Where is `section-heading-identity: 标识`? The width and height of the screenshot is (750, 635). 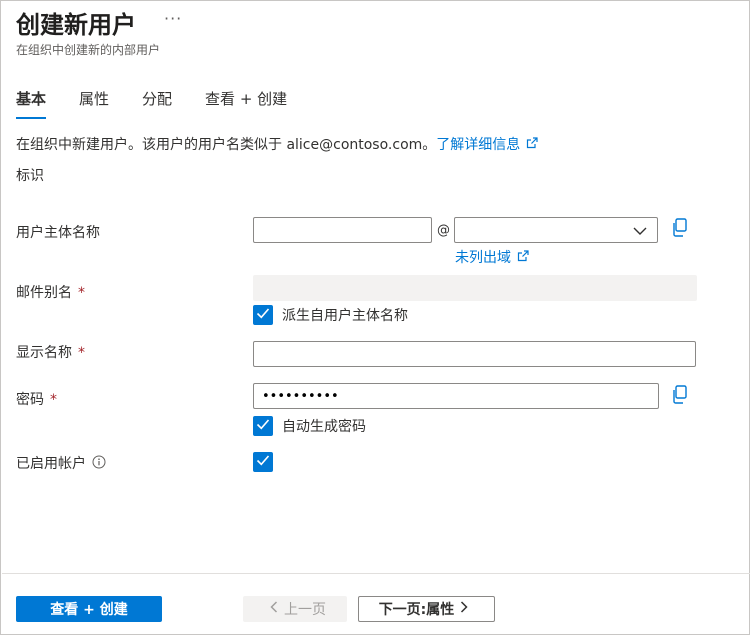
section-heading-identity: 标识 is located at coordinates (30, 176).